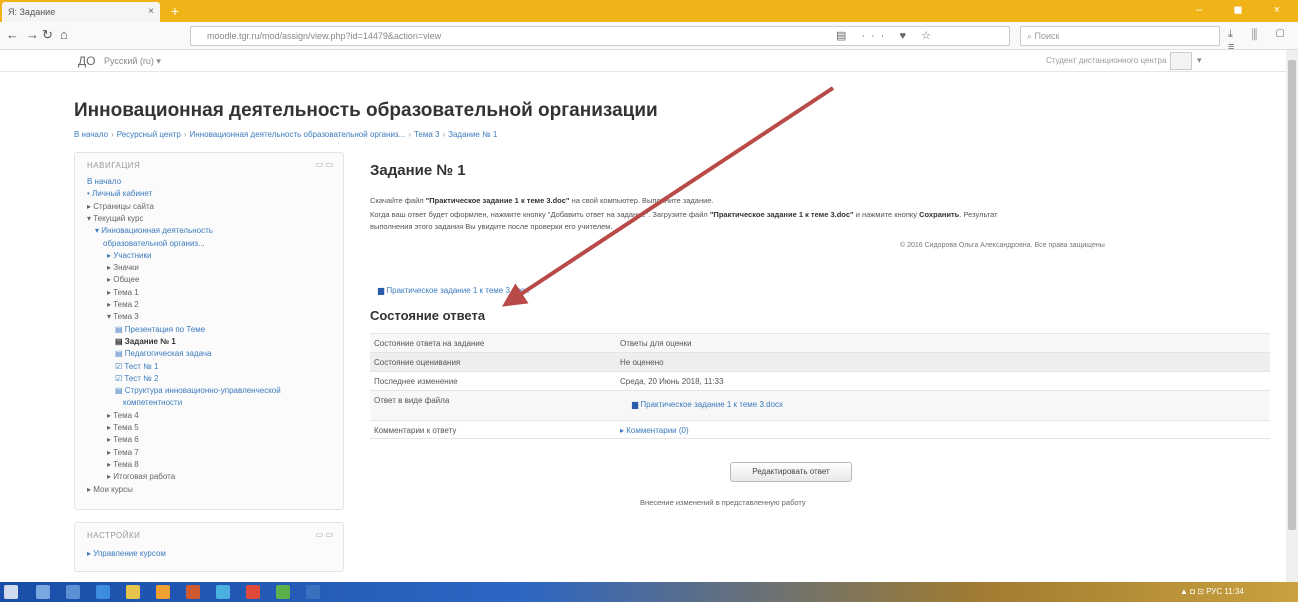 The height and width of the screenshot is (602, 1298). I want to click on search-placeholder: Поиск, so click(1047, 36).